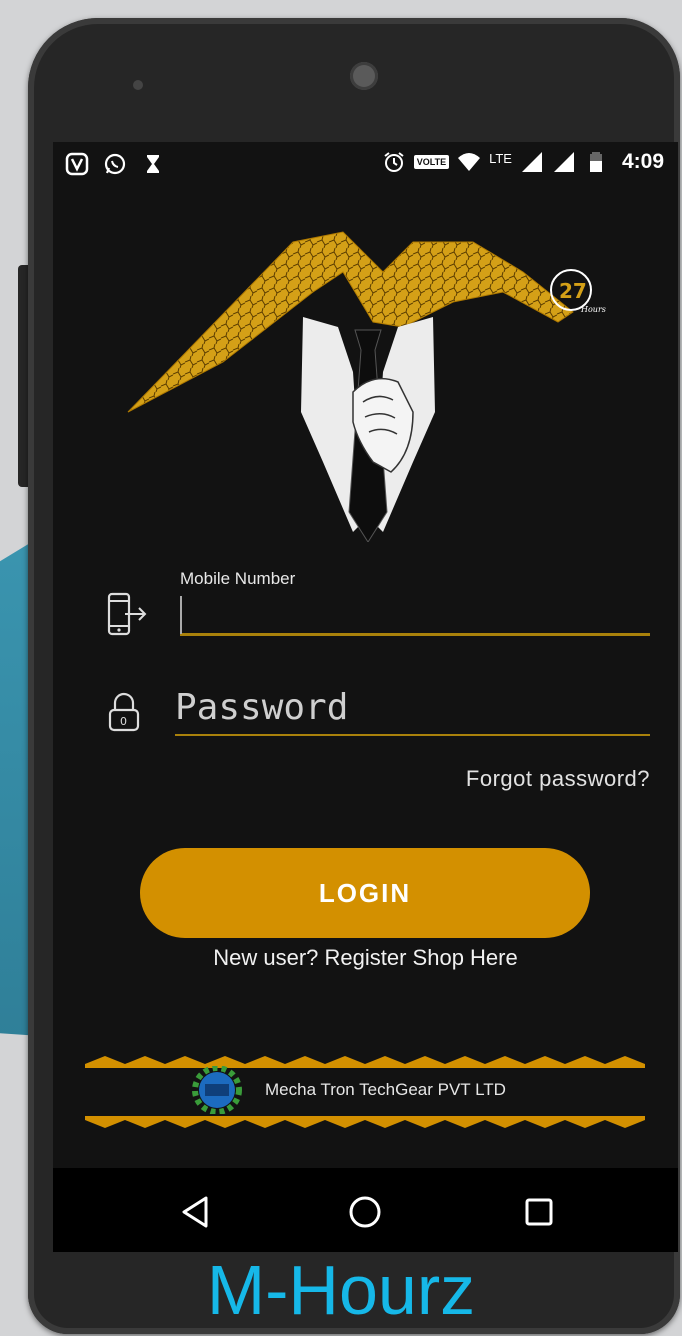 Image resolution: width=682 pixels, height=1336 pixels. Describe the element at coordinates (531, 162) in the screenshot. I see `signal-icon` at that location.